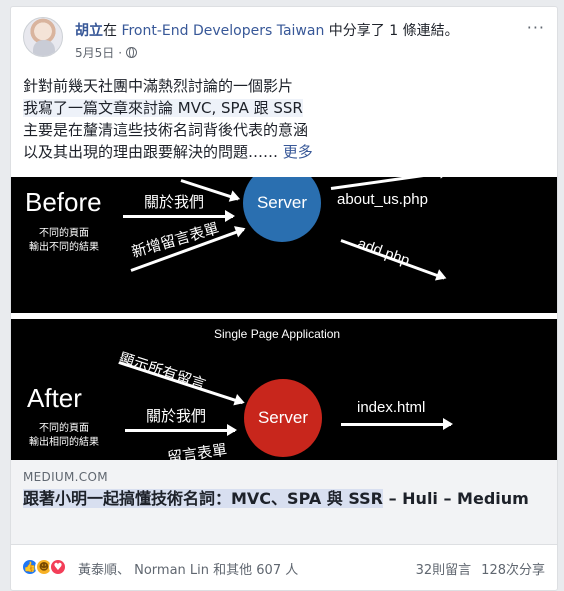  Describe the element at coordinates (536, 28) in the screenshot. I see `more-options-icon: ···` at that location.